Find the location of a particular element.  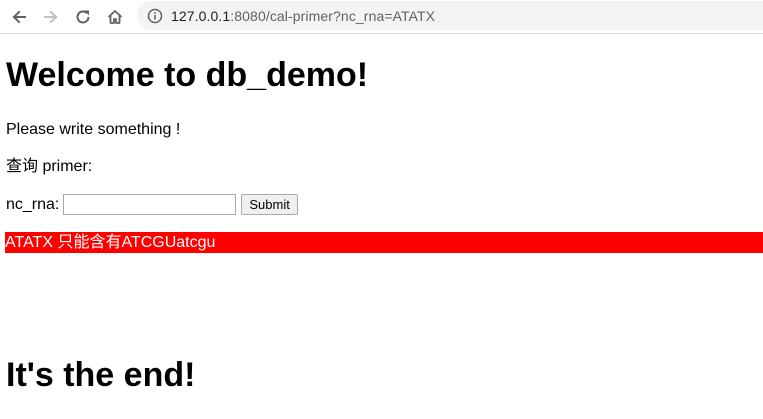

reload-button is located at coordinates (83, 17).